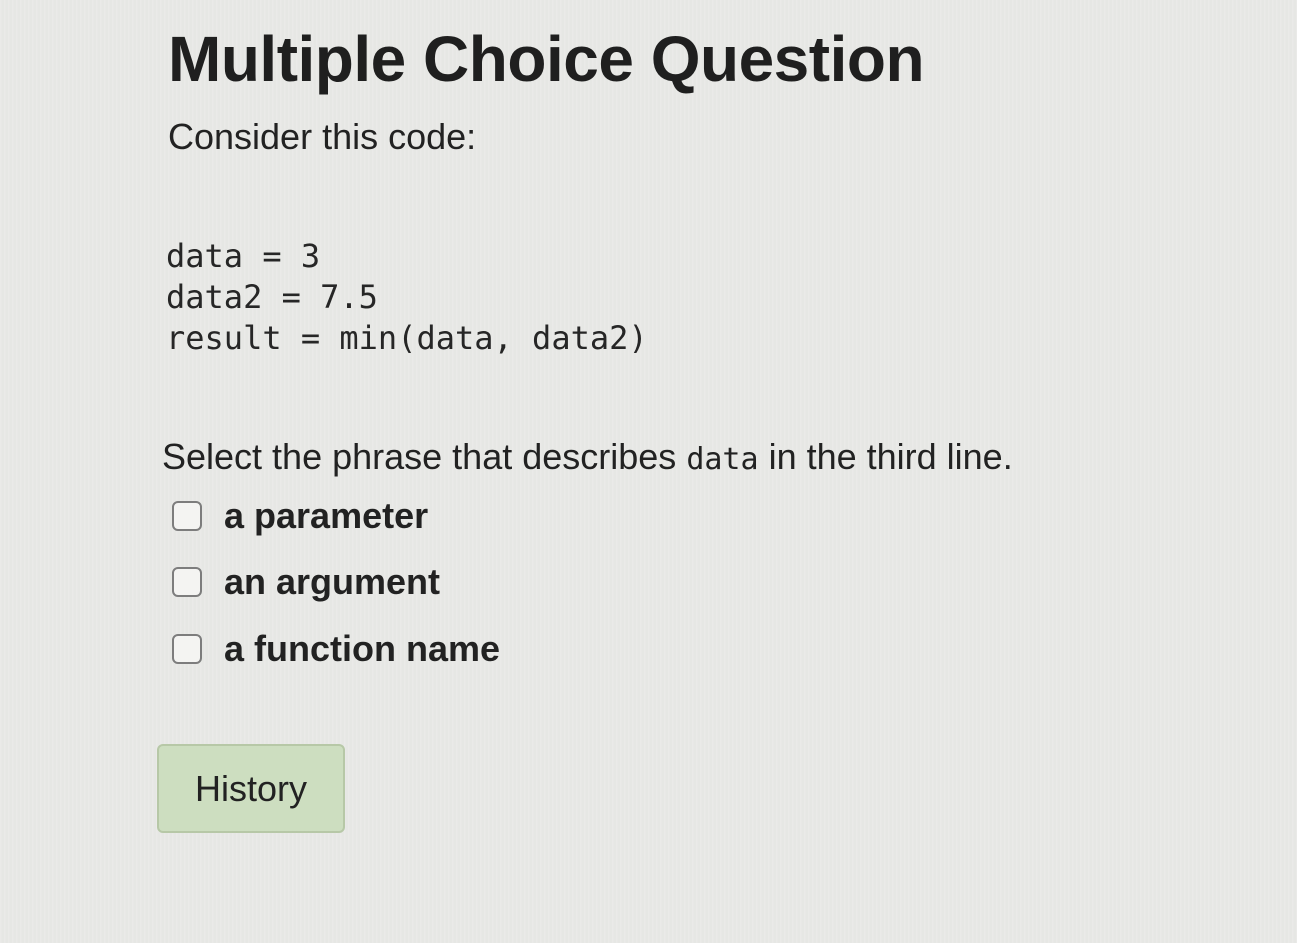 This screenshot has height=943, width=1297. I want to click on option-label: a parameter, so click(326, 515).